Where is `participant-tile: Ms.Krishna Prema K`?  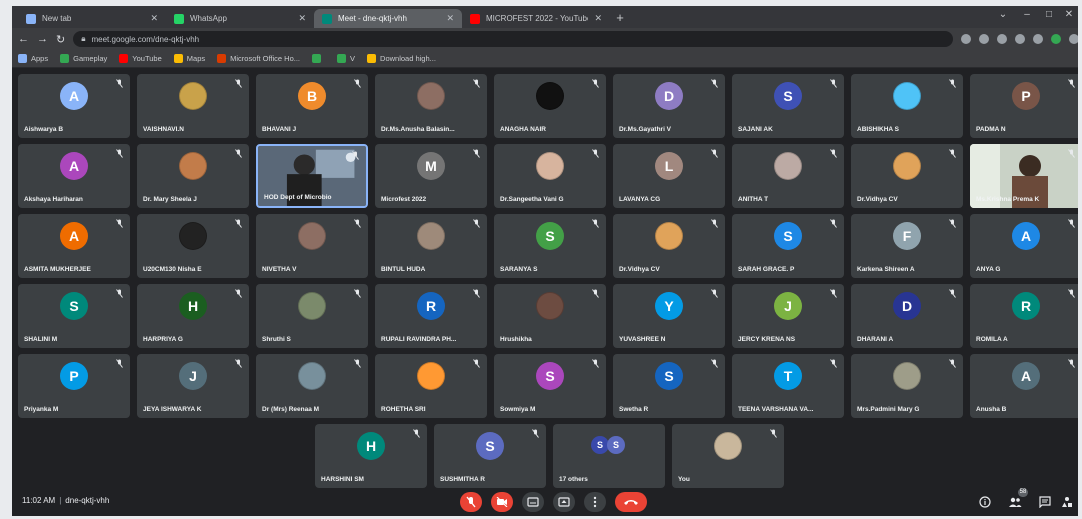 participant-tile: Ms.Krishna Prema K is located at coordinates (1024, 176).